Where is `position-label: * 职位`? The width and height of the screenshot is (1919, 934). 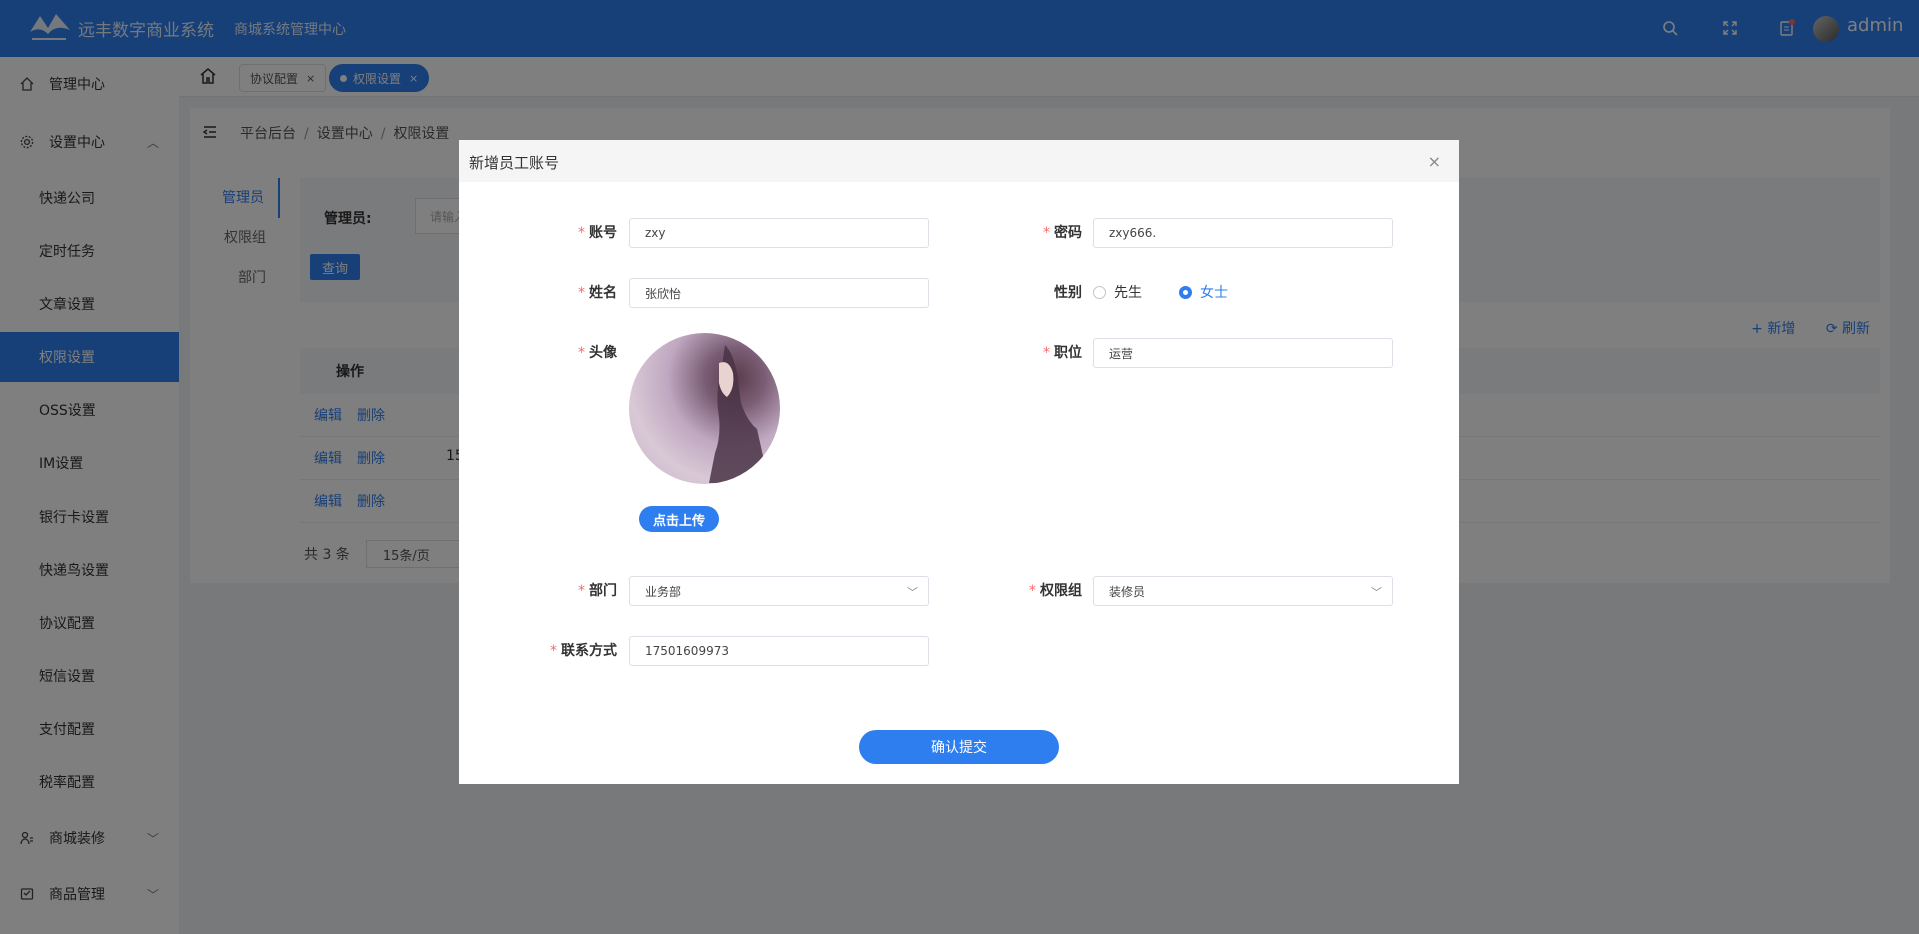
position-label: * 职位 is located at coordinates (1062, 353).